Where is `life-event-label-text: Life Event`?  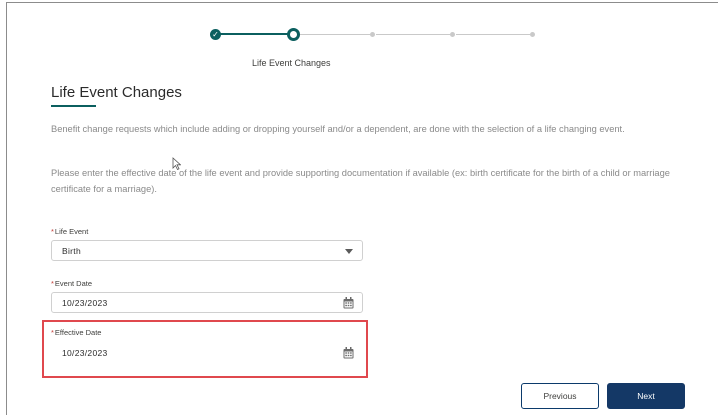 life-event-label-text: Life Event is located at coordinates (71, 231).